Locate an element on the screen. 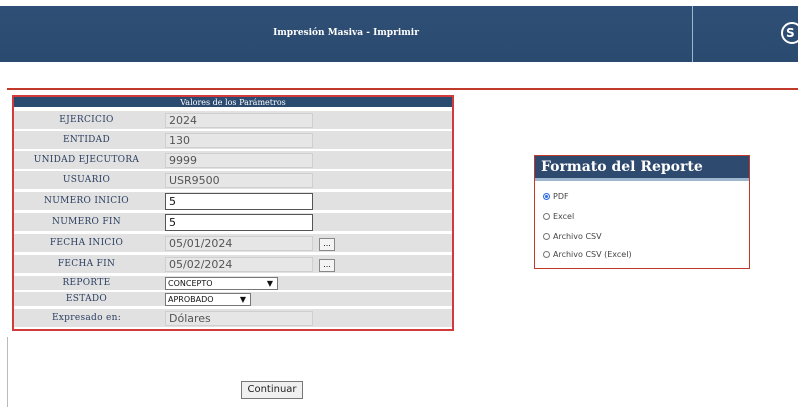  report-format-title: Formato del Reporte is located at coordinates (642, 168).